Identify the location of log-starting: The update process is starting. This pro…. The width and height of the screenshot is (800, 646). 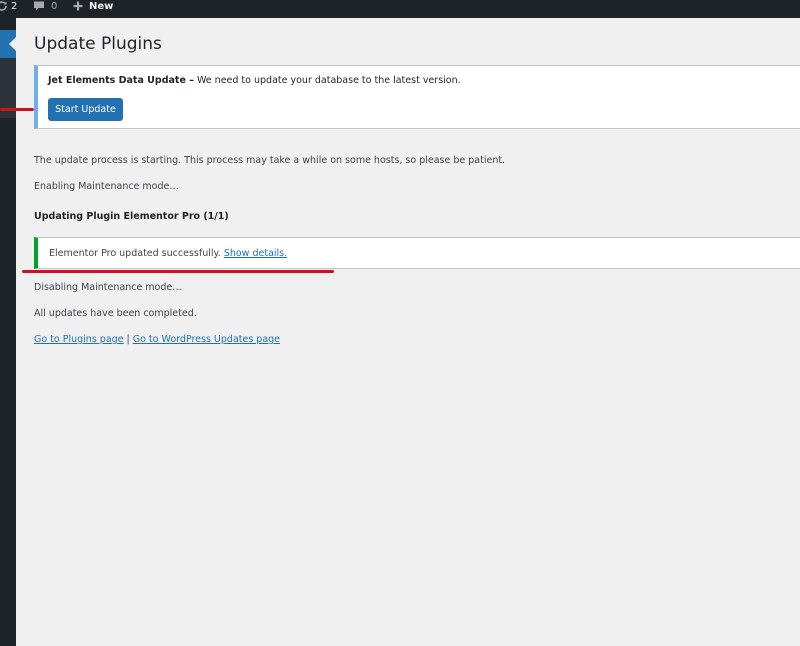
(270, 160).